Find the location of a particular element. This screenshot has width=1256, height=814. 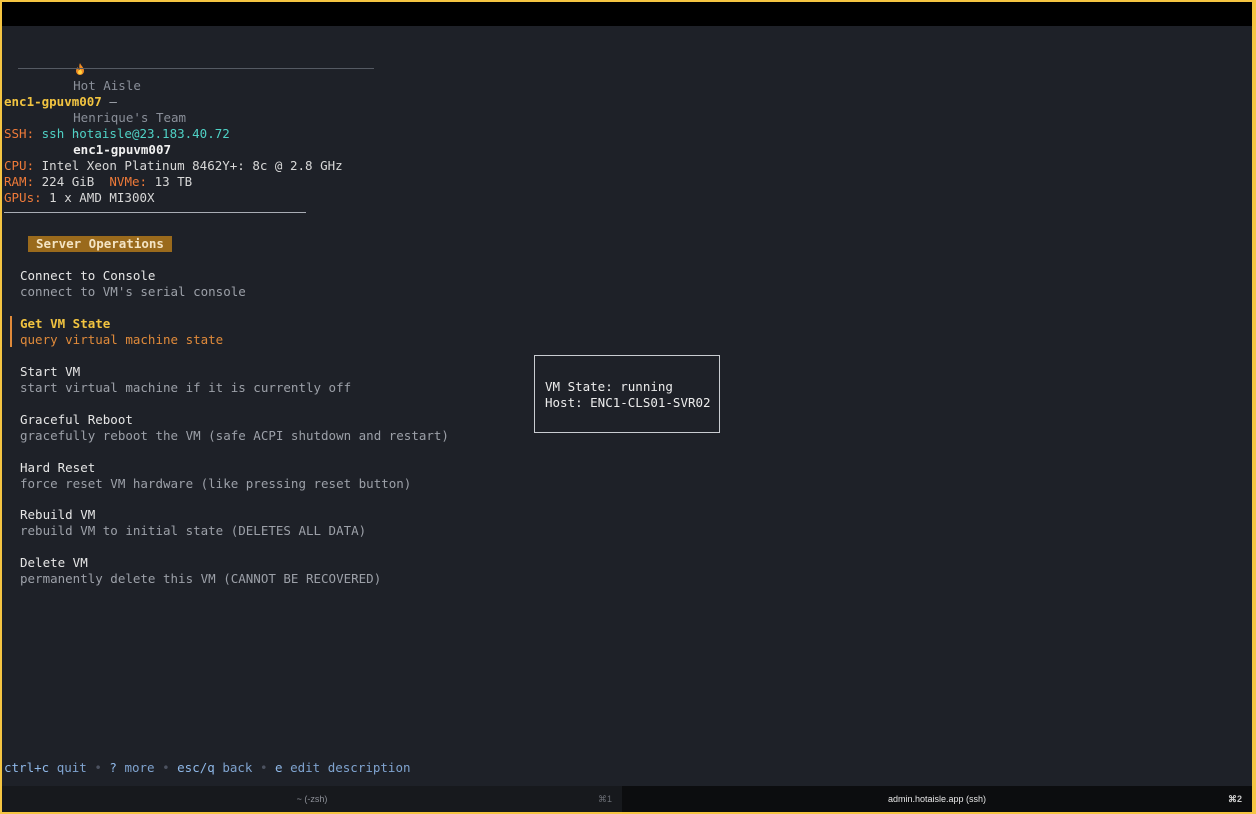

terminal-tab-bar: ~ (-zsh) ⌘1 admin.hotaisle.app (ssh) ⌘2 is located at coordinates (627, 799).